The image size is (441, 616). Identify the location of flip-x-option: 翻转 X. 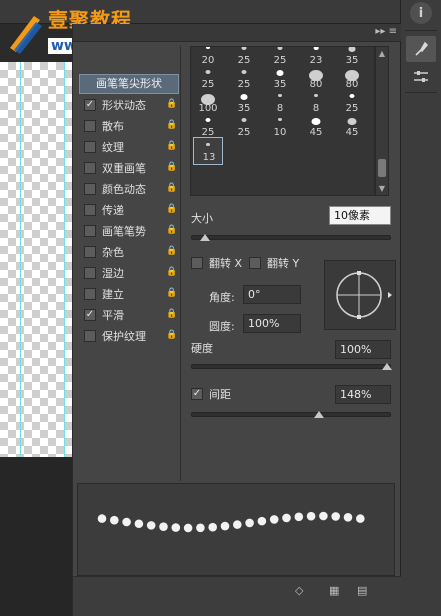
(216, 263).